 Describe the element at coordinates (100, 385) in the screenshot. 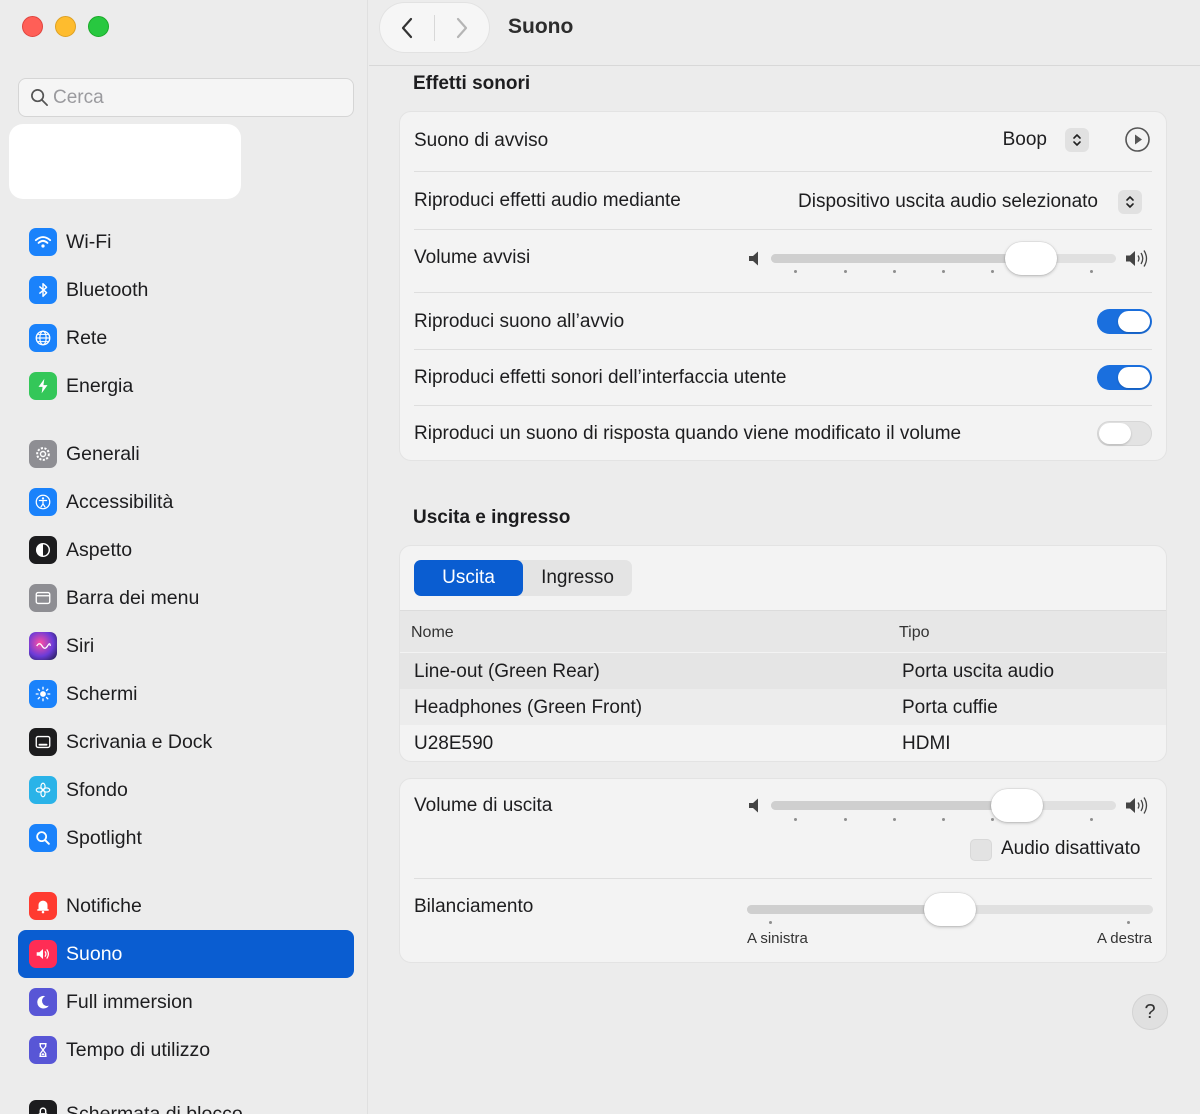

I see `sidebar-item-label: Energia` at that location.